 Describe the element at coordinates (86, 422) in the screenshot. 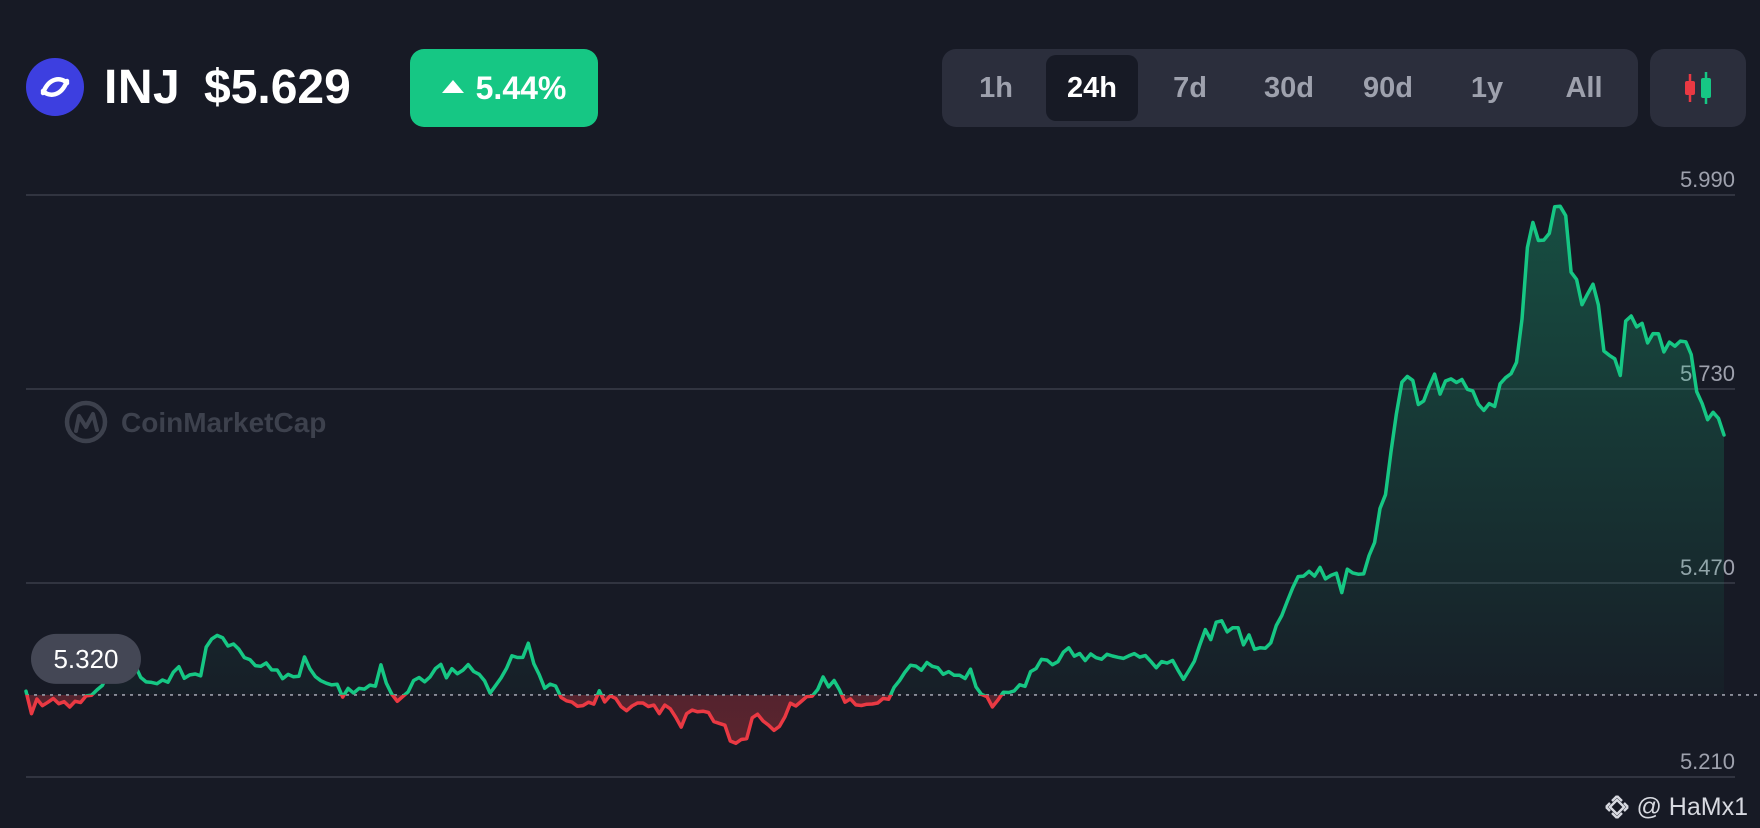

I see `coinmarketcap-logo-icon` at that location.